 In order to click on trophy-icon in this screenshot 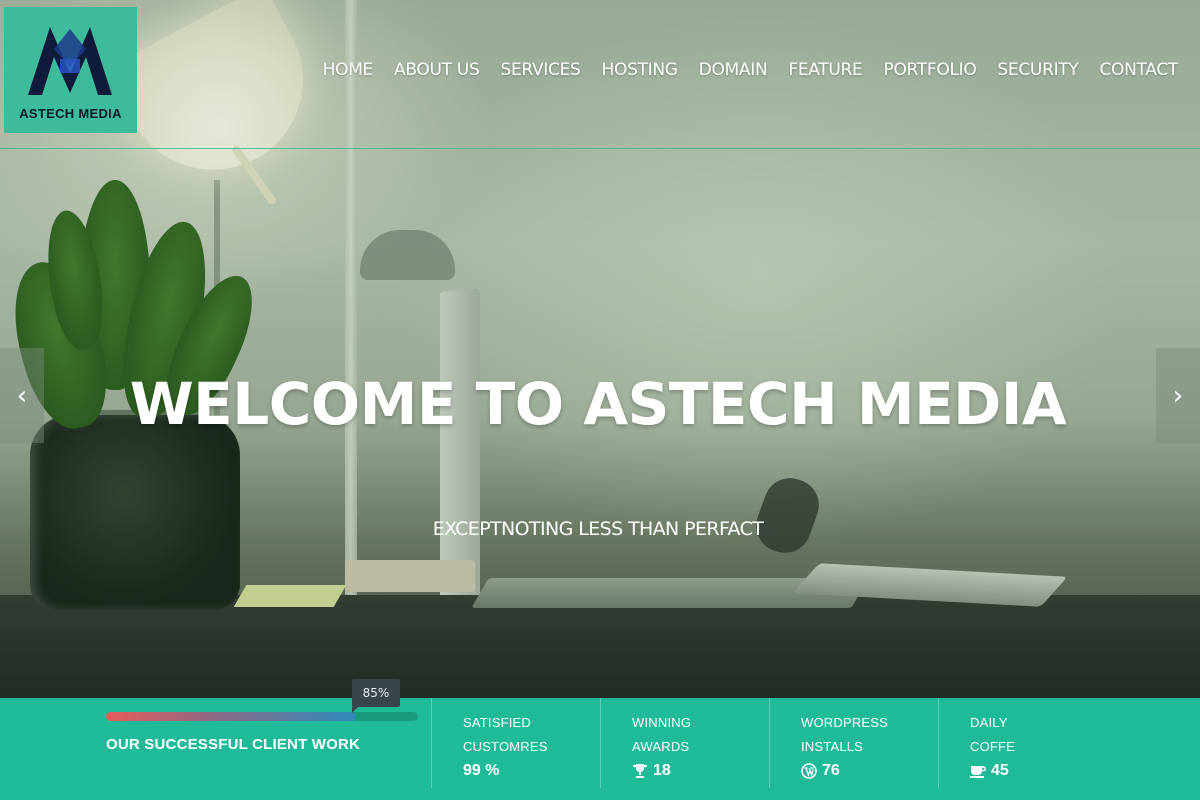, I will do `click(640, 771)`.